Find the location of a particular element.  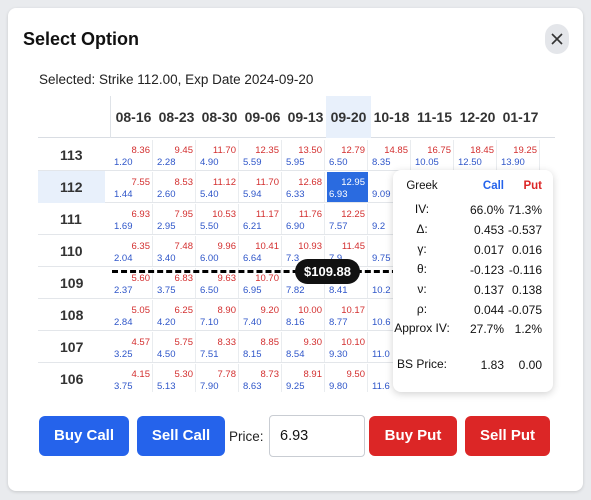

strike-label: 111 is located at coordinates (71, 219).